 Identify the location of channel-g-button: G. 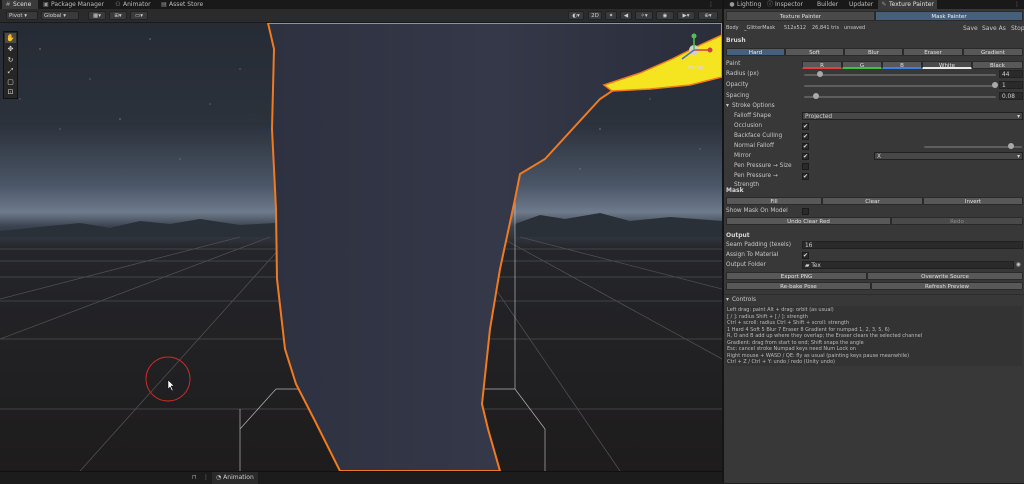
(862, 65).